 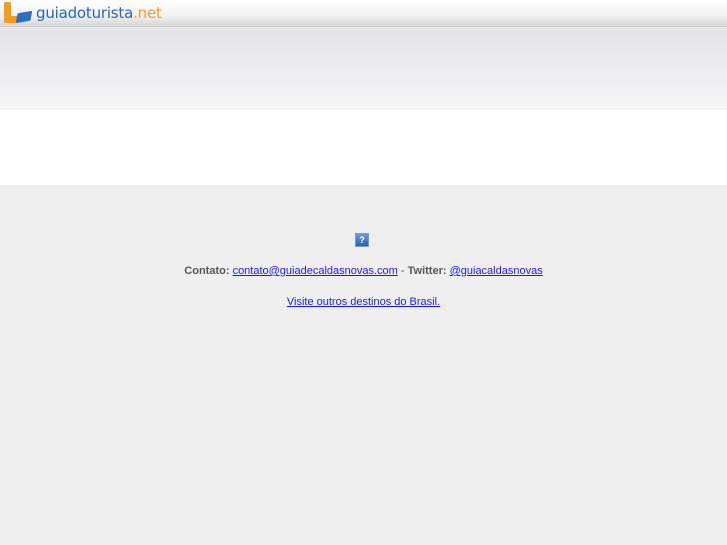 I want to click on content-area, so click(x=363, y=147).